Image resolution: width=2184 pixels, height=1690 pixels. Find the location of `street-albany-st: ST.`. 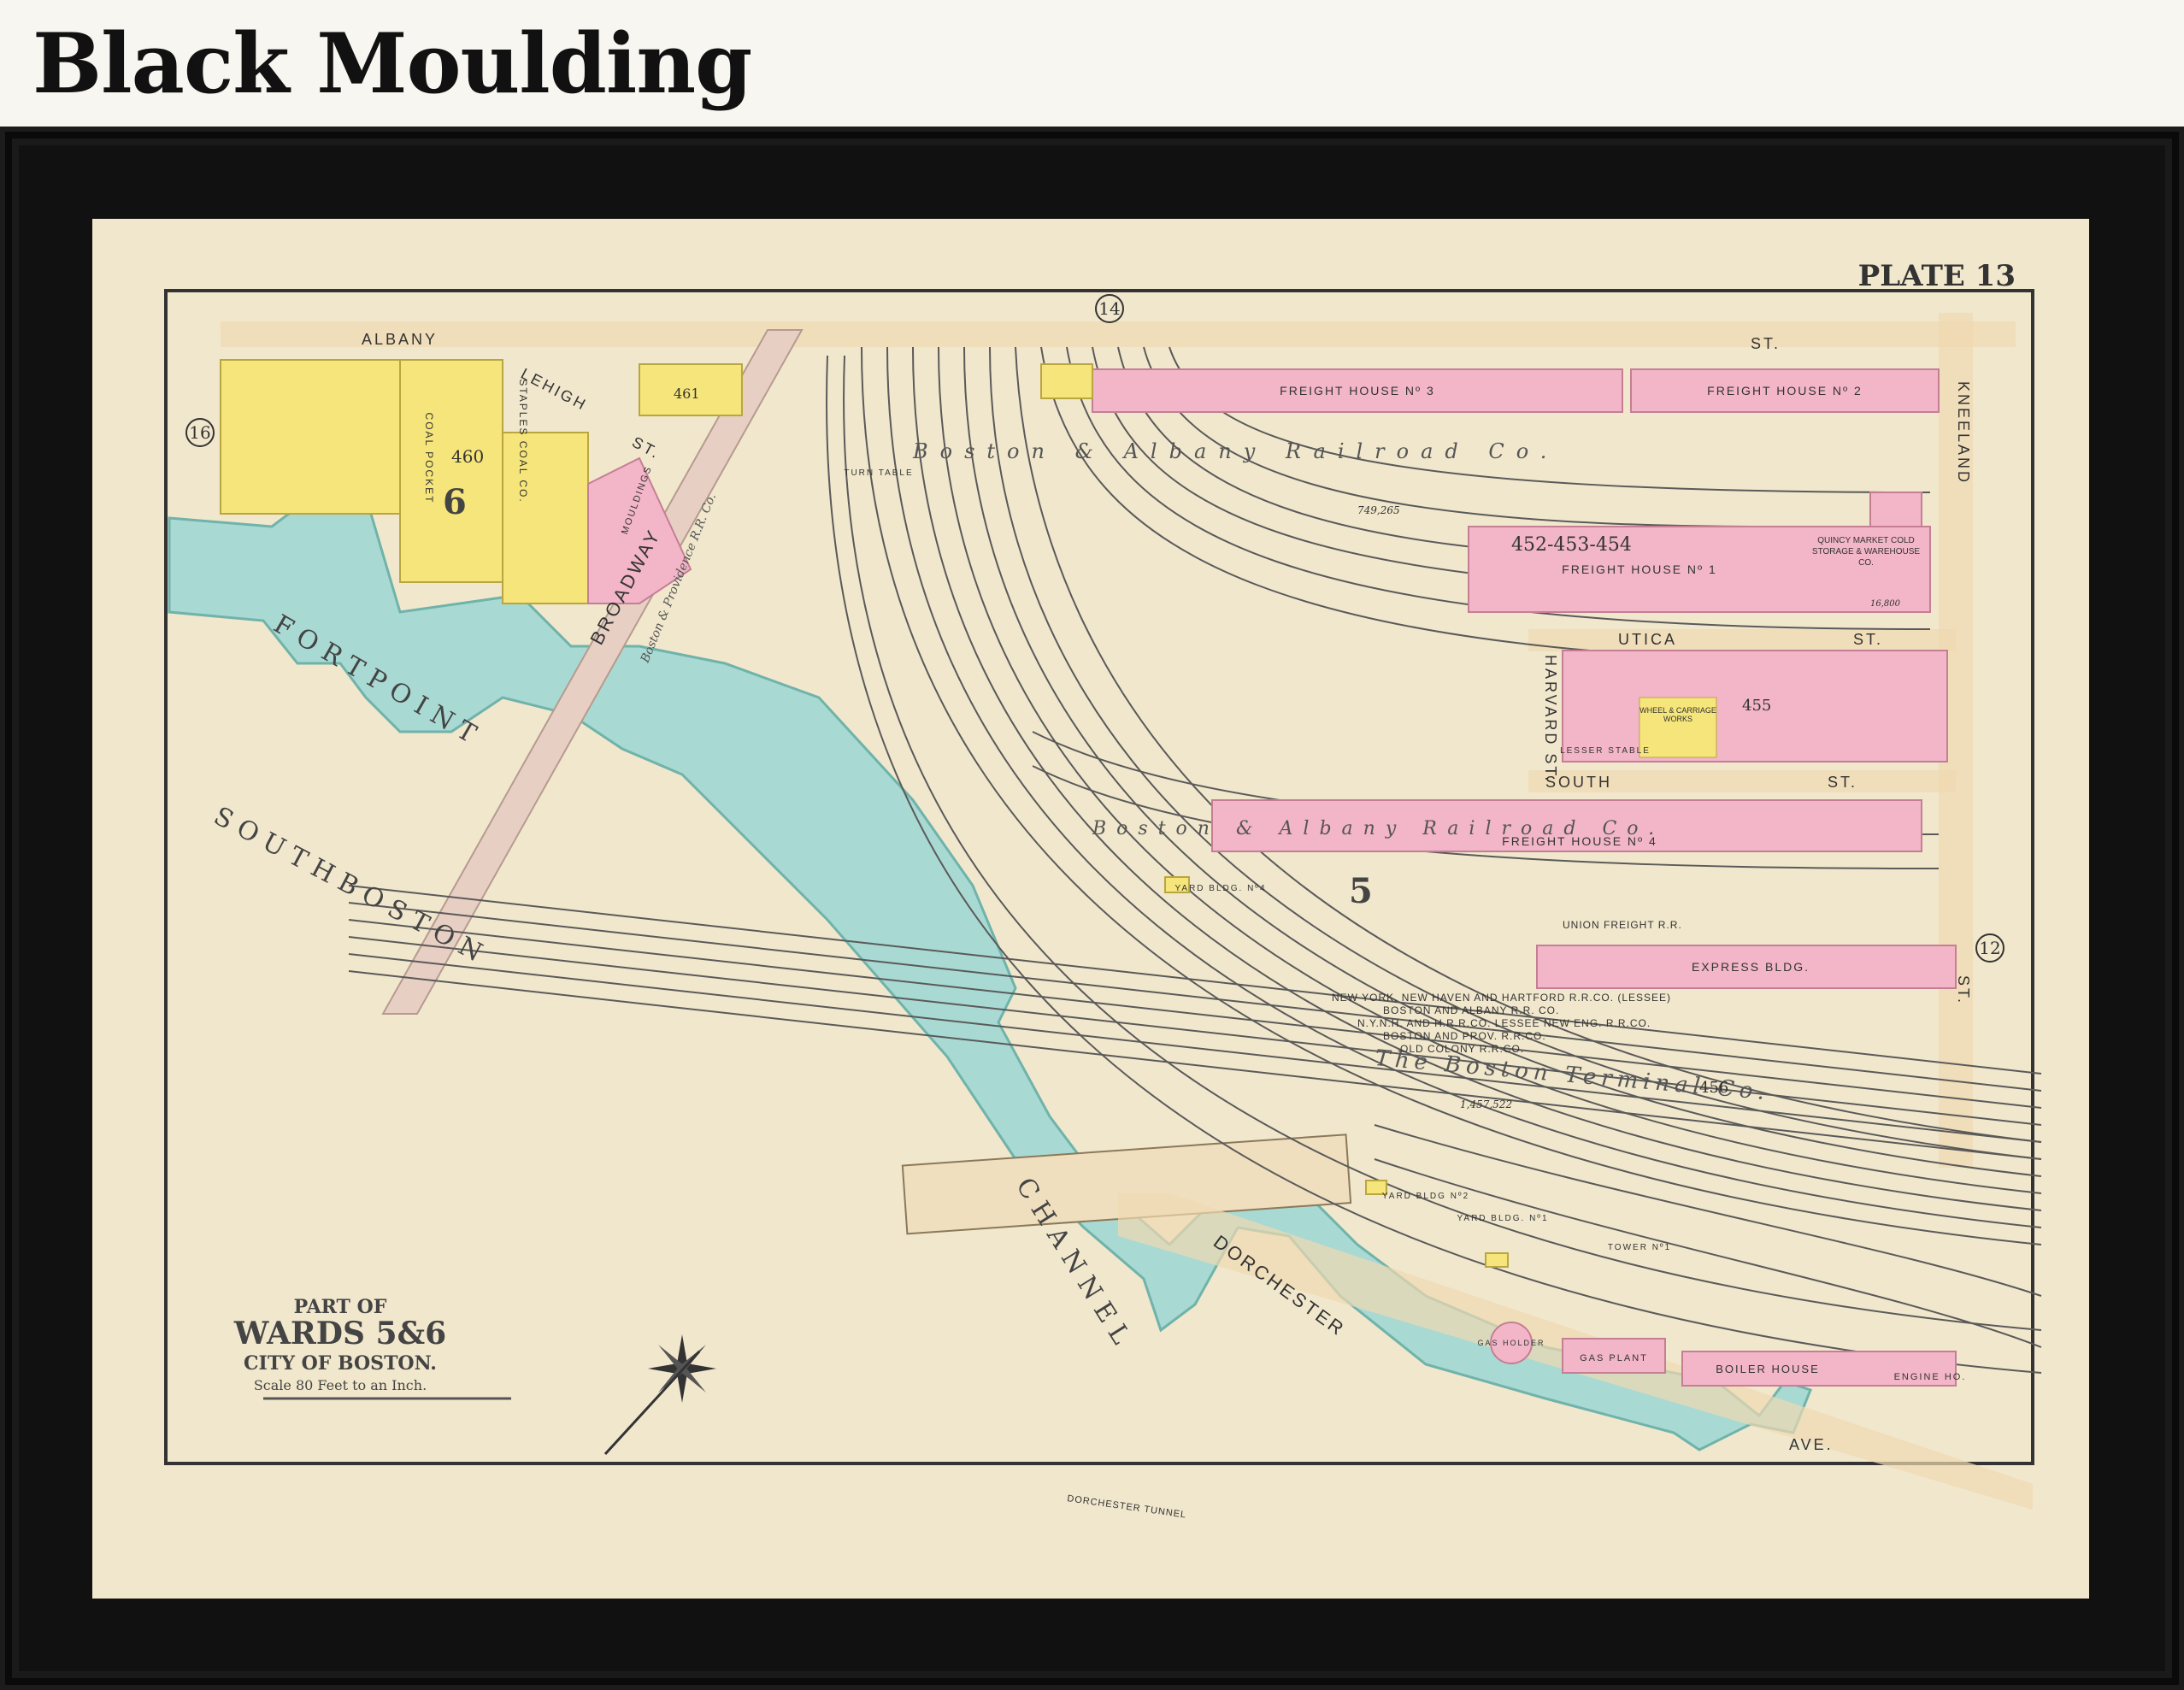

street-albany-st: ST. is located at coordinates (1766, 343).